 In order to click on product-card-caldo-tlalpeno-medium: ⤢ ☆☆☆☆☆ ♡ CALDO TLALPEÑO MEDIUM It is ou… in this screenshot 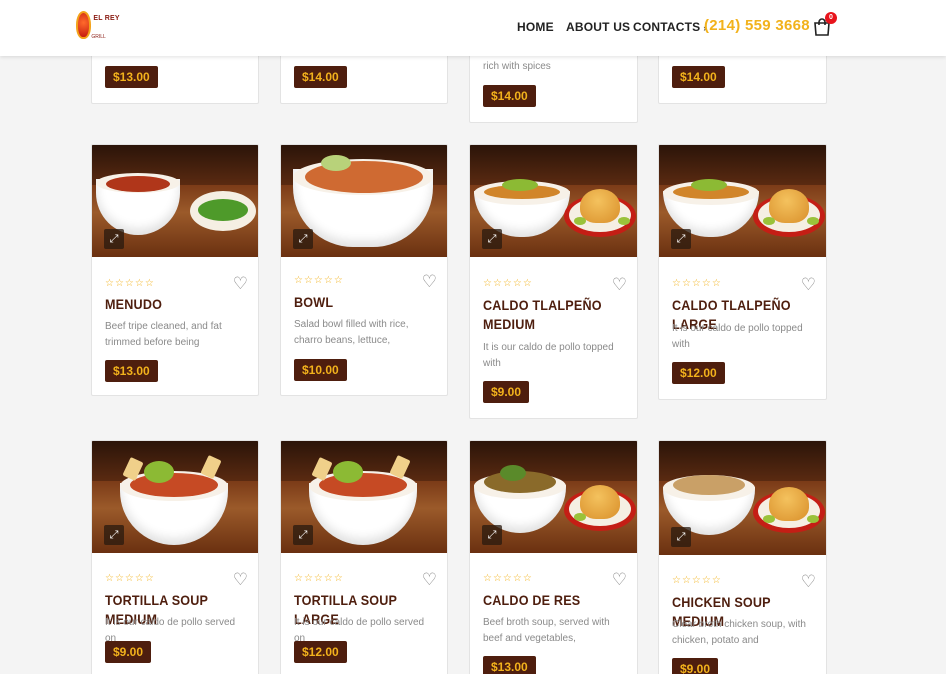, I will do `click(553, 281)`.